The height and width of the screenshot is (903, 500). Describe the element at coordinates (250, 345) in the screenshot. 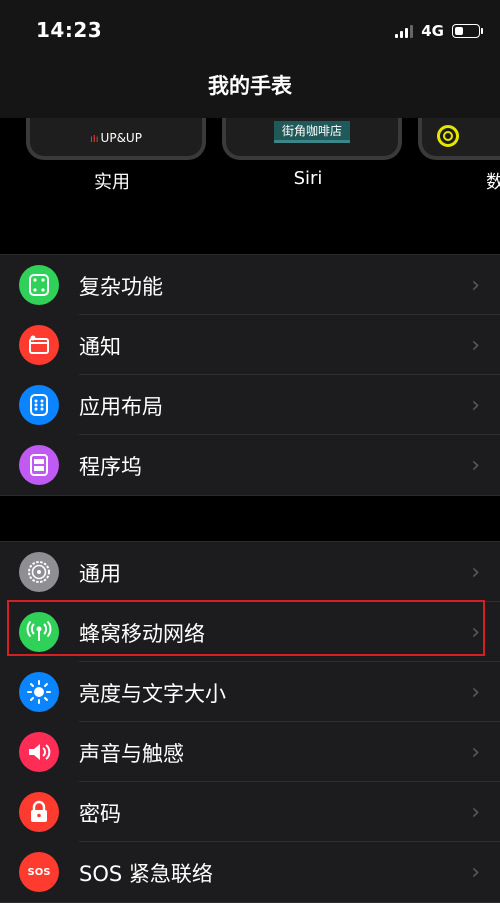

I see `settings-row-notifications: 通知 ›` at that location.